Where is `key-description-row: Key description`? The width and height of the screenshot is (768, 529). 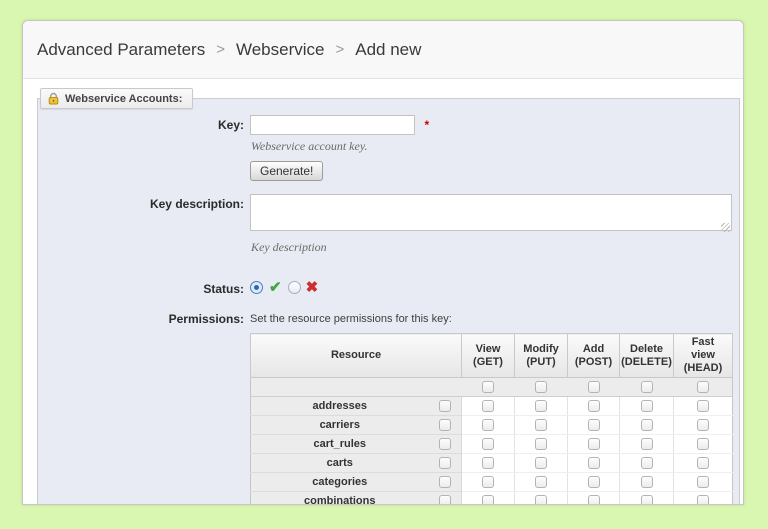
key-description-row: Key description is located at coordinates (388, 228).